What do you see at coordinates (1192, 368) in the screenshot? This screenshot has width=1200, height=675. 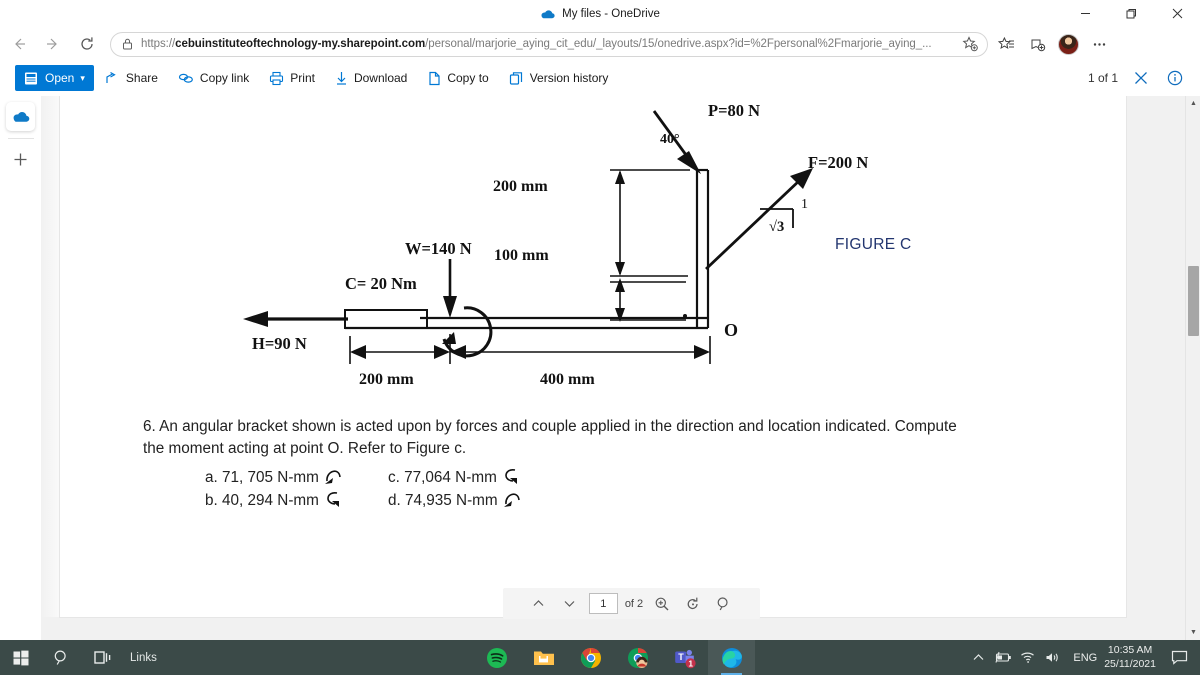 I see `vertical-scrollbar: ▲ ▼` at bounding box center [1192, 368].